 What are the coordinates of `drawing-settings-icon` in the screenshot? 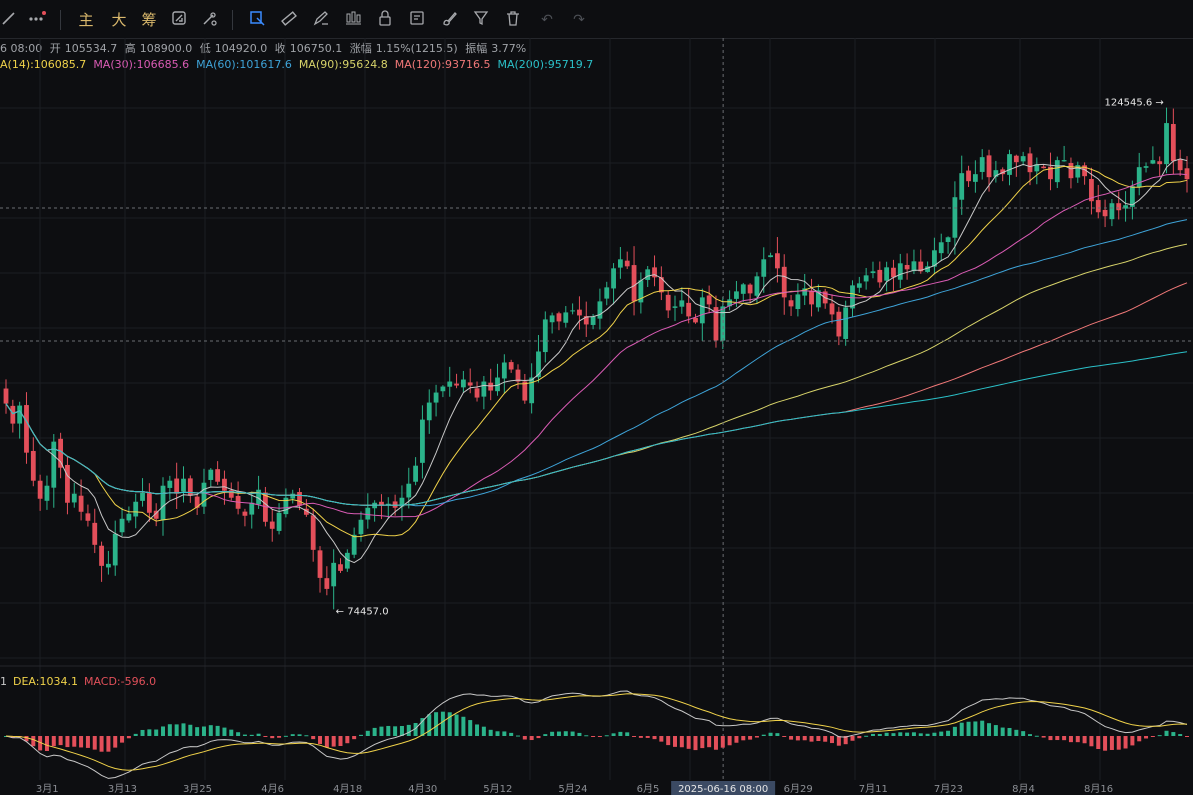 It's located at (211, 20).